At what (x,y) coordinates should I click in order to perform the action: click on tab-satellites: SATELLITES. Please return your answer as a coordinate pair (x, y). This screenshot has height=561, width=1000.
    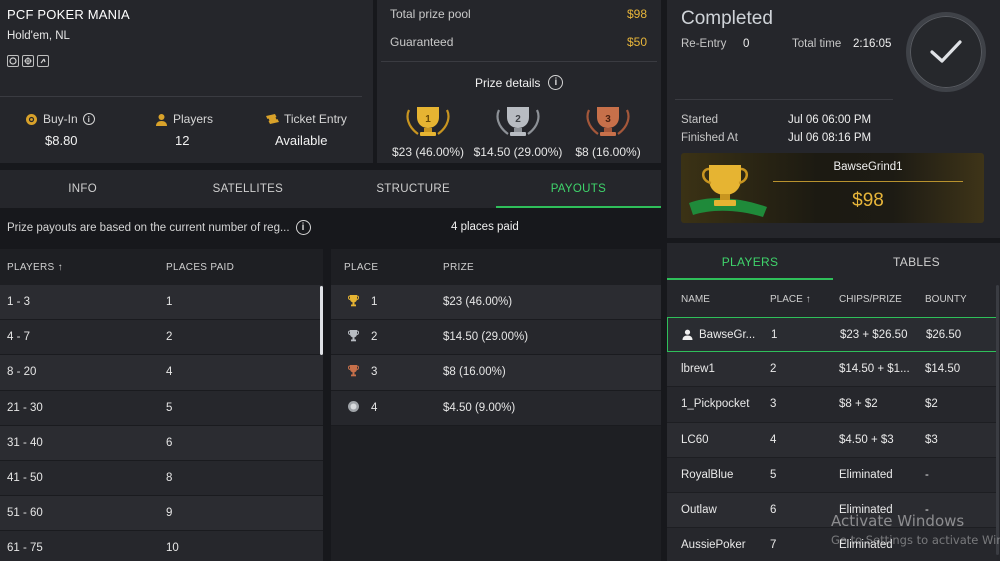
    Looking at the image, I should click on (247, 189).